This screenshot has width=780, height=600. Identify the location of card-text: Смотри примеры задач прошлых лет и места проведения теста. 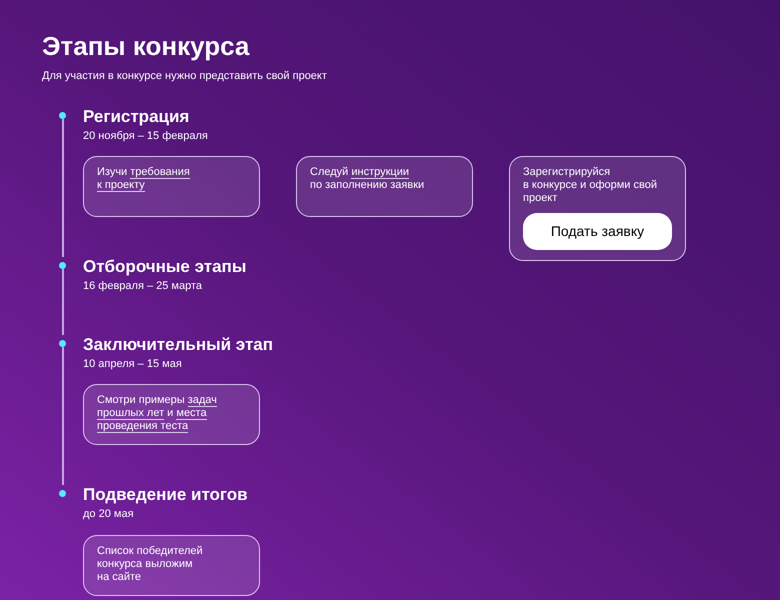
(157, 413).